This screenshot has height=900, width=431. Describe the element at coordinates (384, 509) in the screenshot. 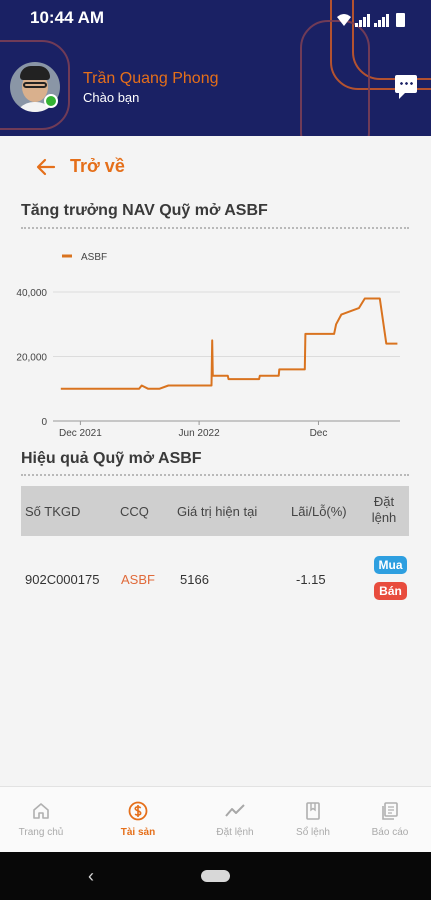

I see `col-order: Đặt lệnh` at that location.